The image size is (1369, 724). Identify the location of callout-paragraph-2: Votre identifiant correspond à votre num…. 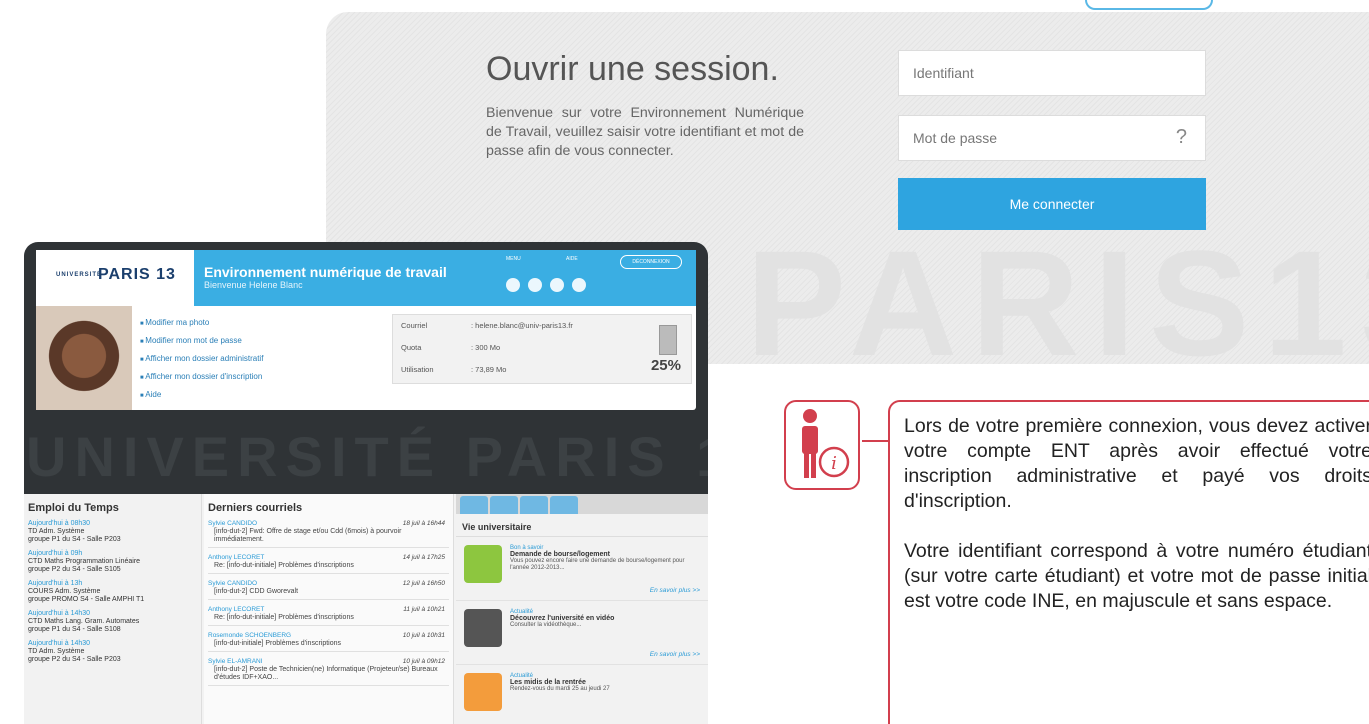
(1136, 576).